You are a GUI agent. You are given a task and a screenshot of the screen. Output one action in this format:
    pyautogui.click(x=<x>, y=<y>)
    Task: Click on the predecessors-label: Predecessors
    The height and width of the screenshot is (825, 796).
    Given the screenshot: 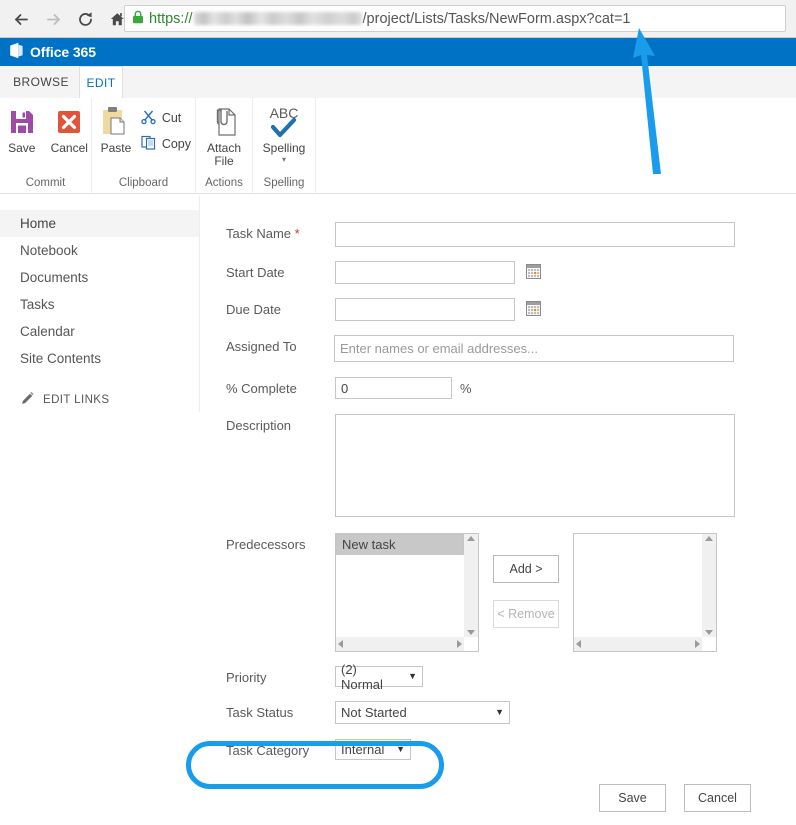 What is the action you would take?
    pyautogui.click(x=266, y=544)
    